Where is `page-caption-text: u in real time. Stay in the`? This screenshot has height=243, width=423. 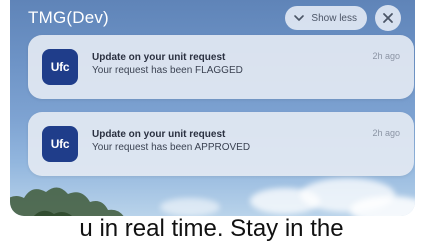
page-caption-text: u in real time. Stay in the is located at coordinates (211, 228).